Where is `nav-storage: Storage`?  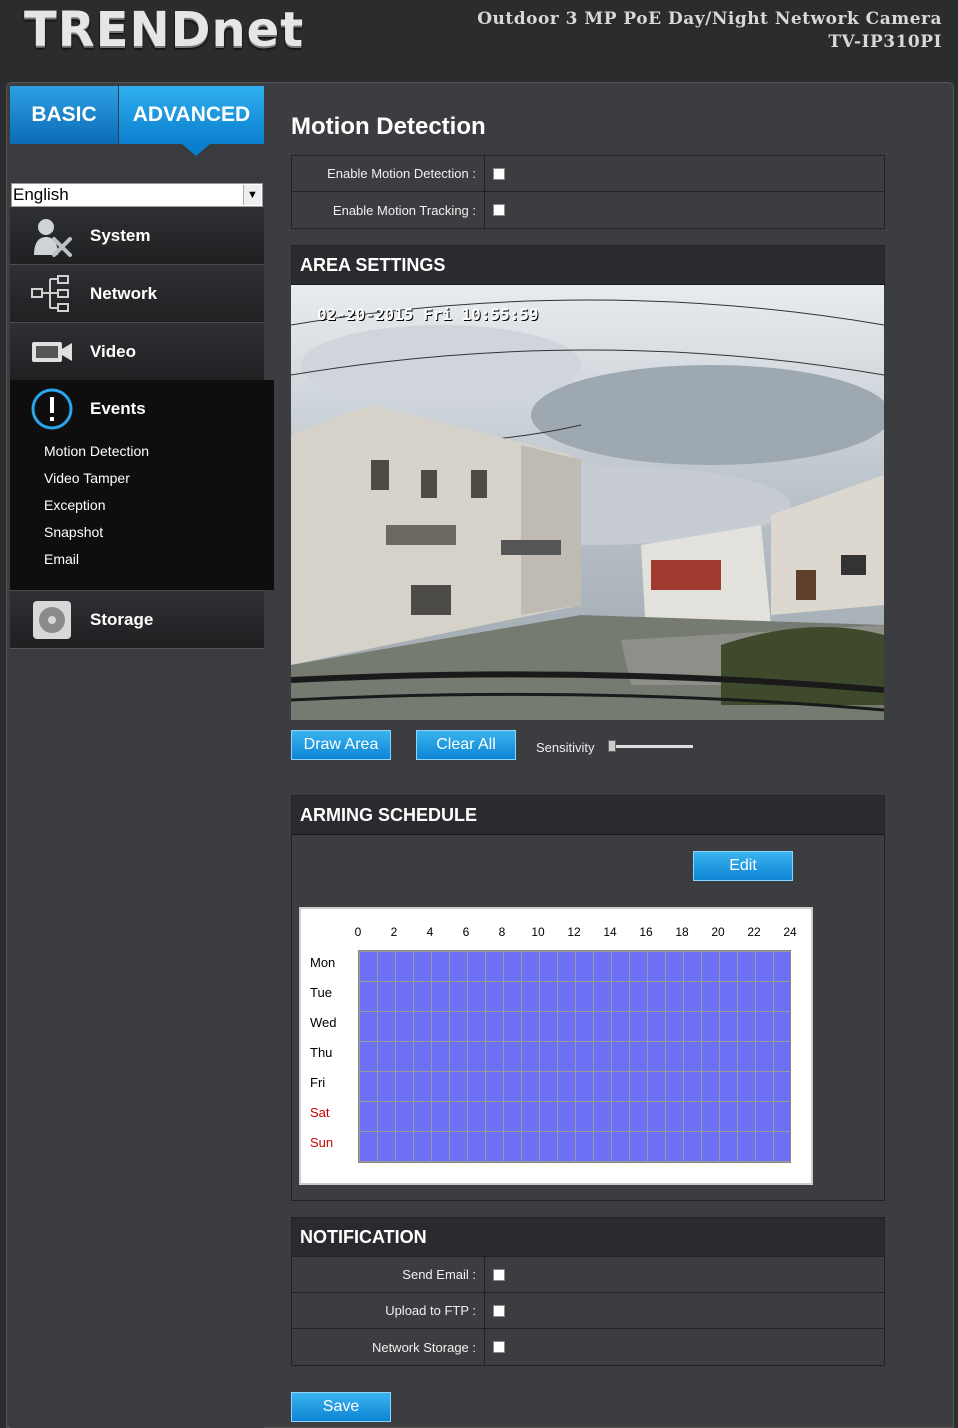 nav-storage: Storage is located at coordinates (137, 619).